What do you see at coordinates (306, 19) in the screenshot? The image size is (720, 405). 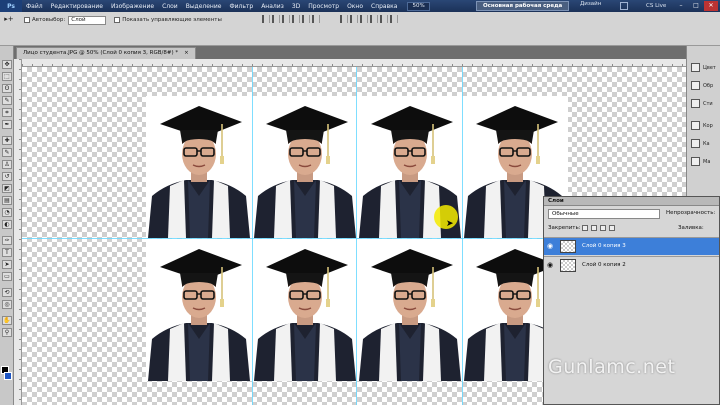 I see `align-hcenter-icon` at bounding box center [306, 19].